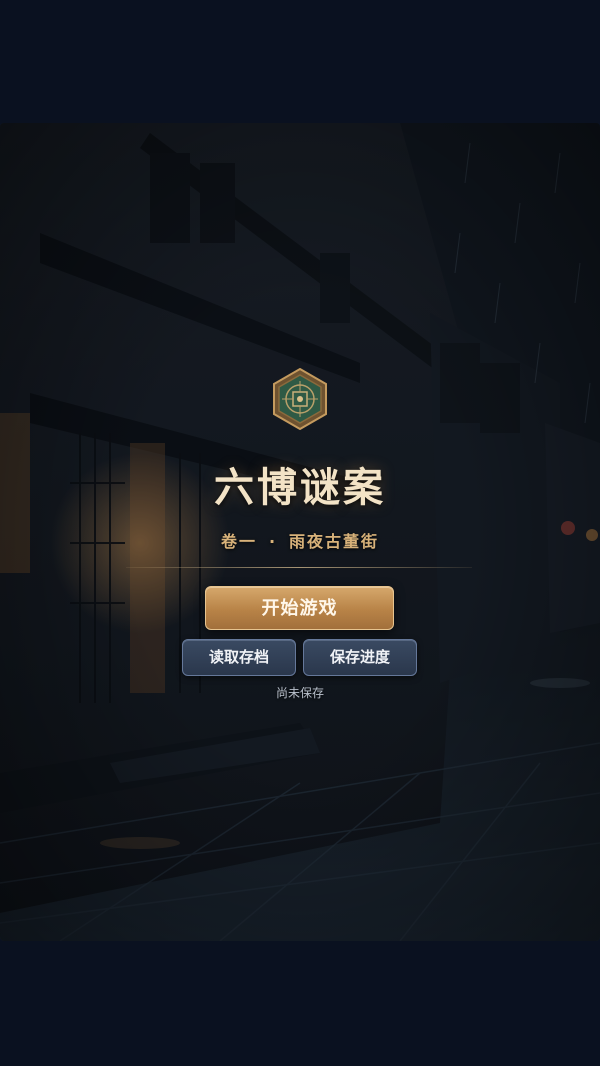 This screenshot has height=1066, width=600. Describe the element at coordinates (334, 541) in the screenshot. I see `chapter-name: 雨夜古董街` at that location.